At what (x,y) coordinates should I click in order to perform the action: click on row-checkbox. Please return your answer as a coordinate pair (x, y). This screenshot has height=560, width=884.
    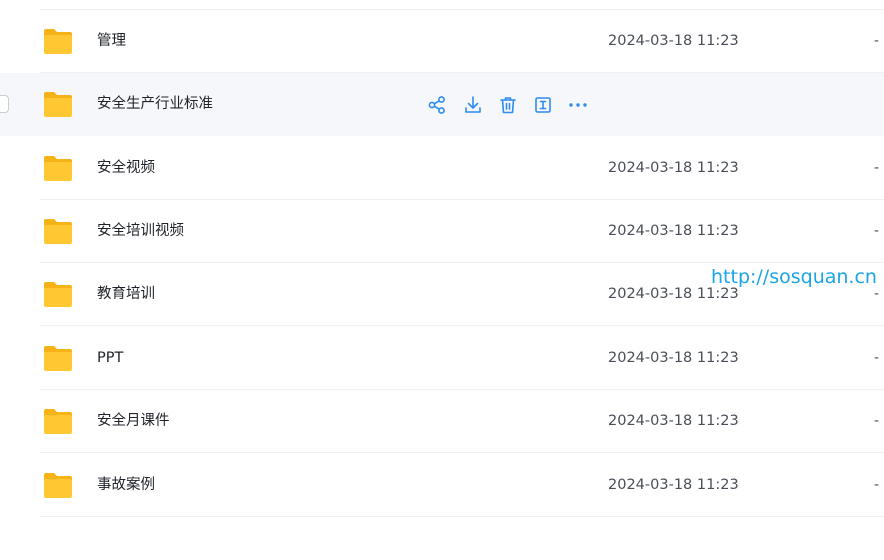
    Looking at the image, I should click on (4, 104).